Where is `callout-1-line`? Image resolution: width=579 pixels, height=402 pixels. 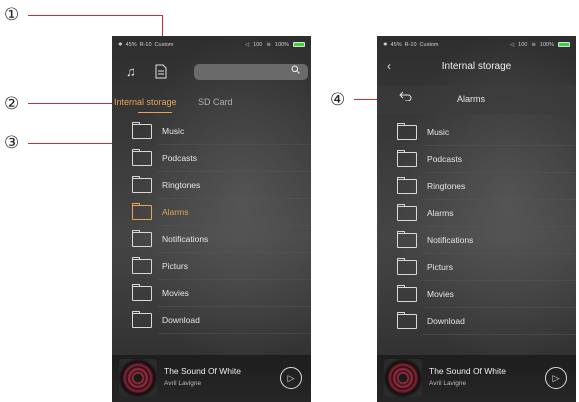
callout-1-line is located at coordinates (95, 15).